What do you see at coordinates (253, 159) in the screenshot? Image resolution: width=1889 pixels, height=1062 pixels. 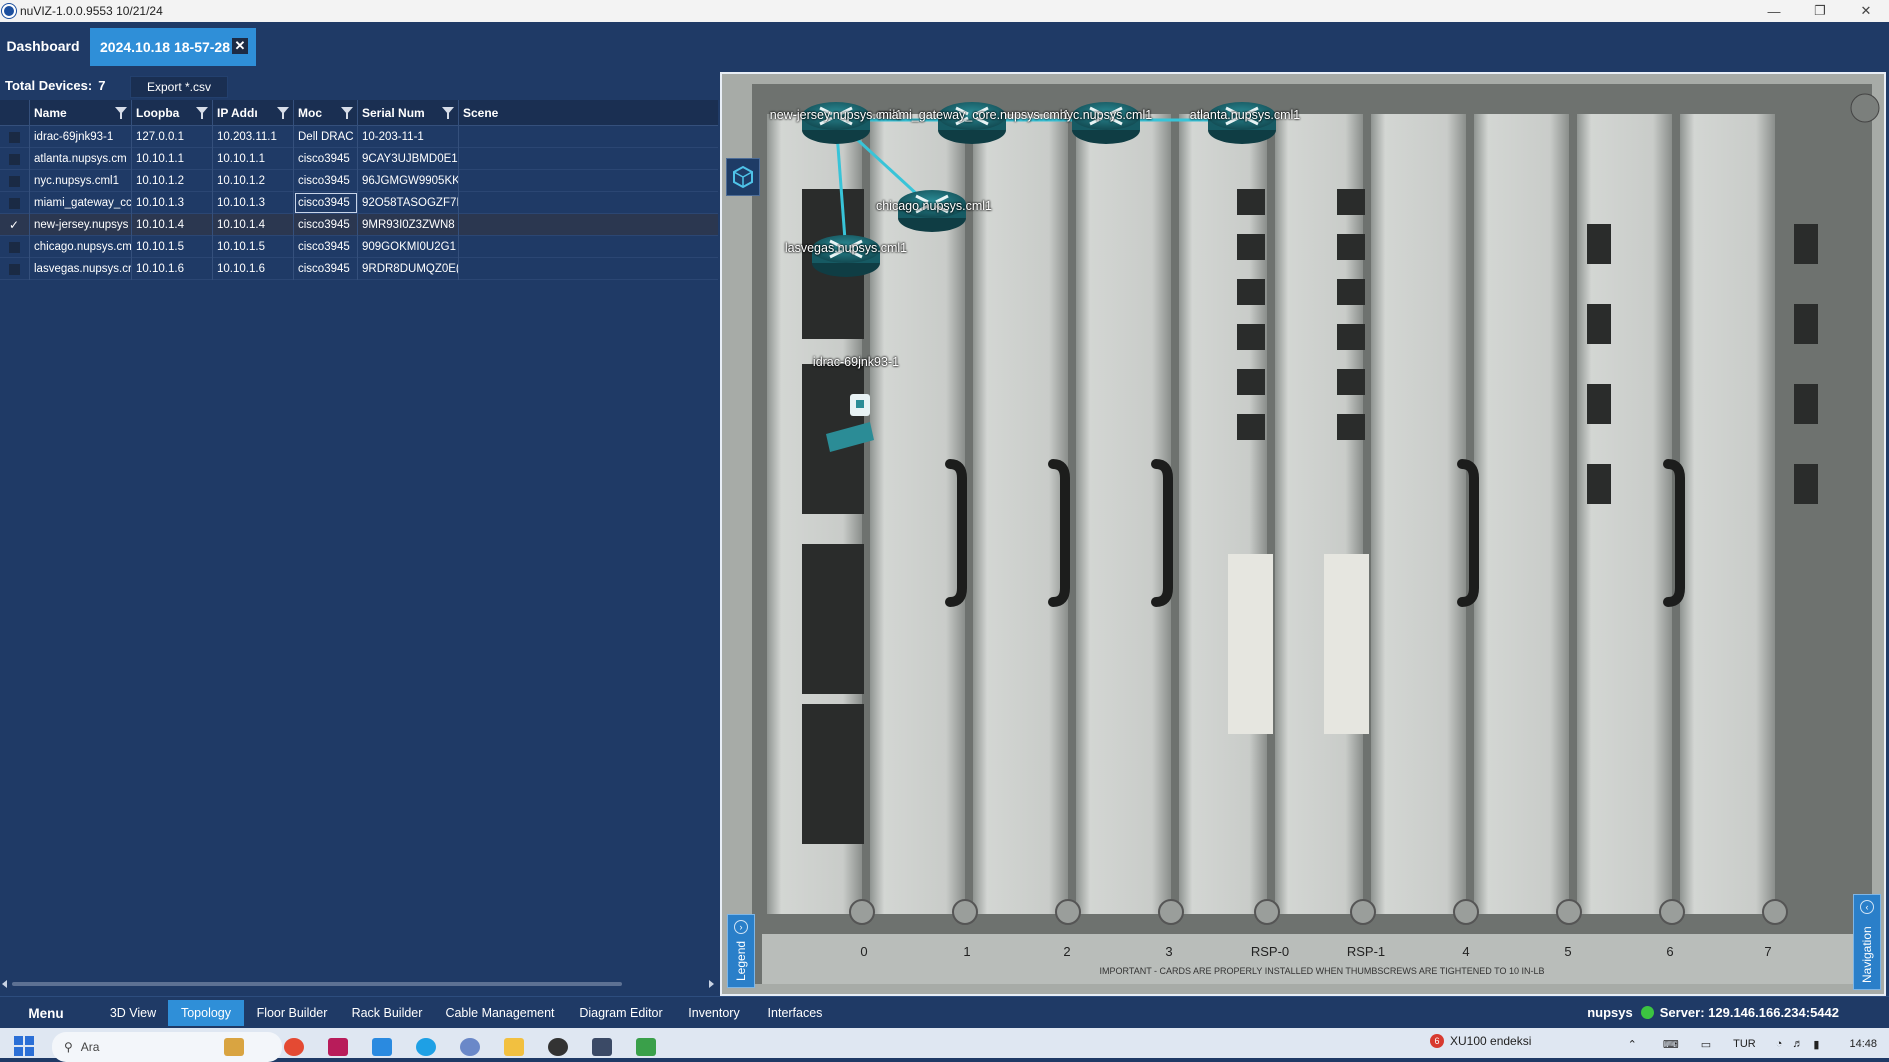 I see `cell-ip: 10.10.1.1` at bounding box center [253, 159].